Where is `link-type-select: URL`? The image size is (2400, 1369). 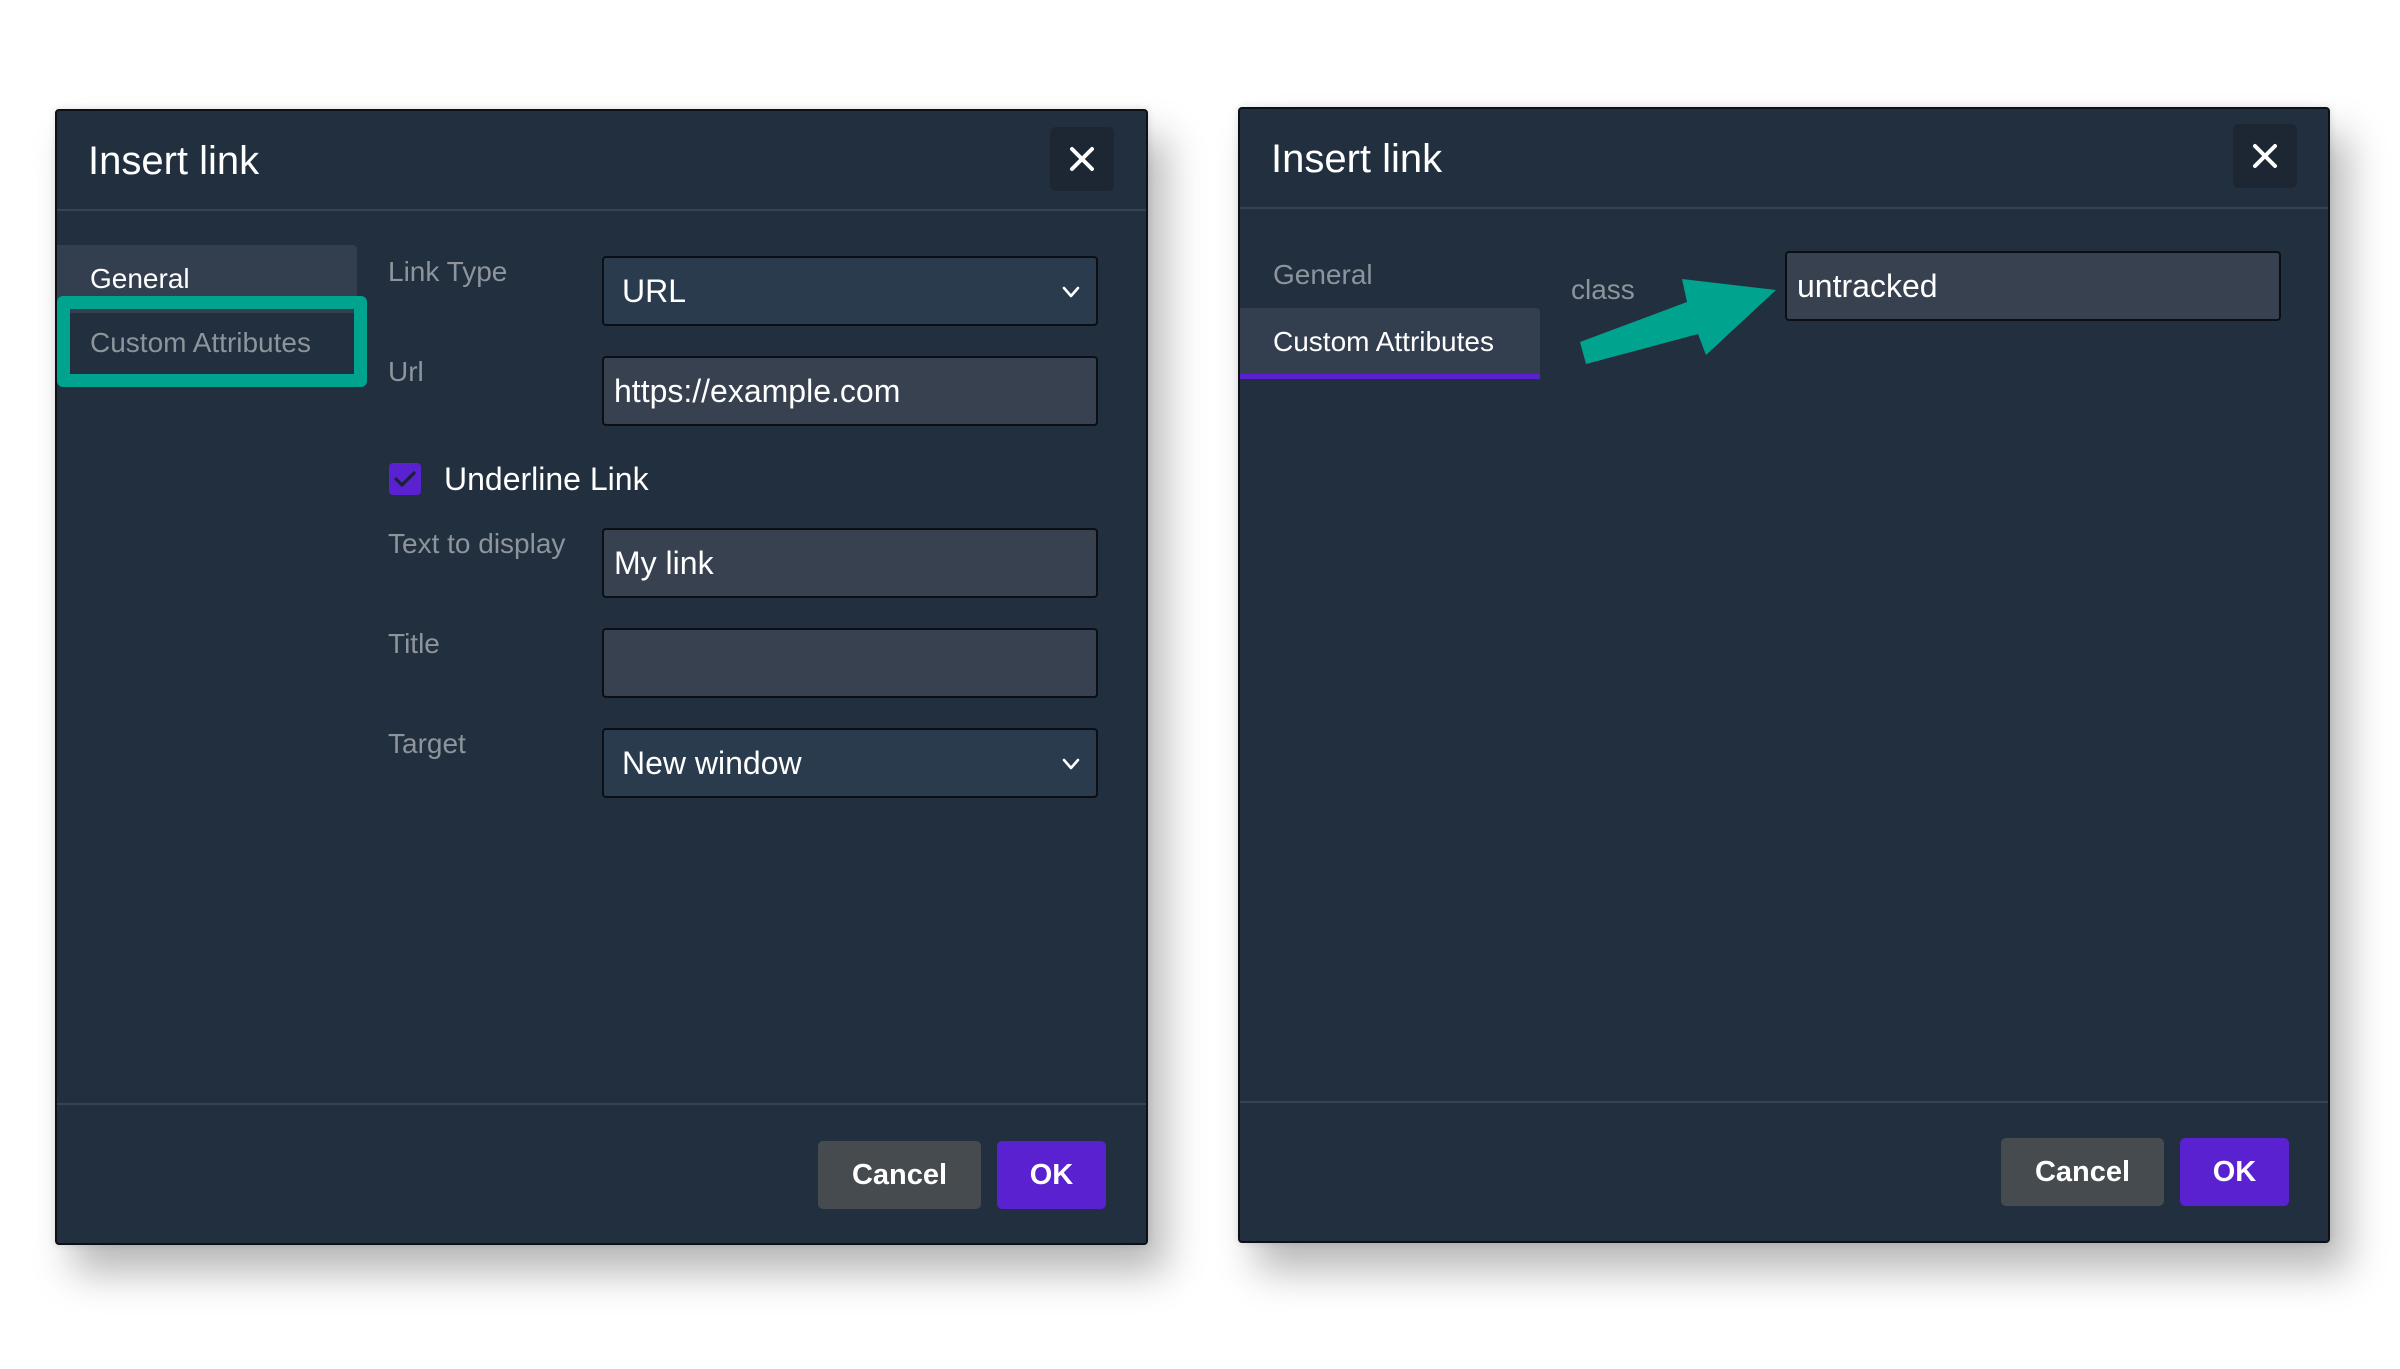
link-type-select: URL is located at coordinates (850, 291).